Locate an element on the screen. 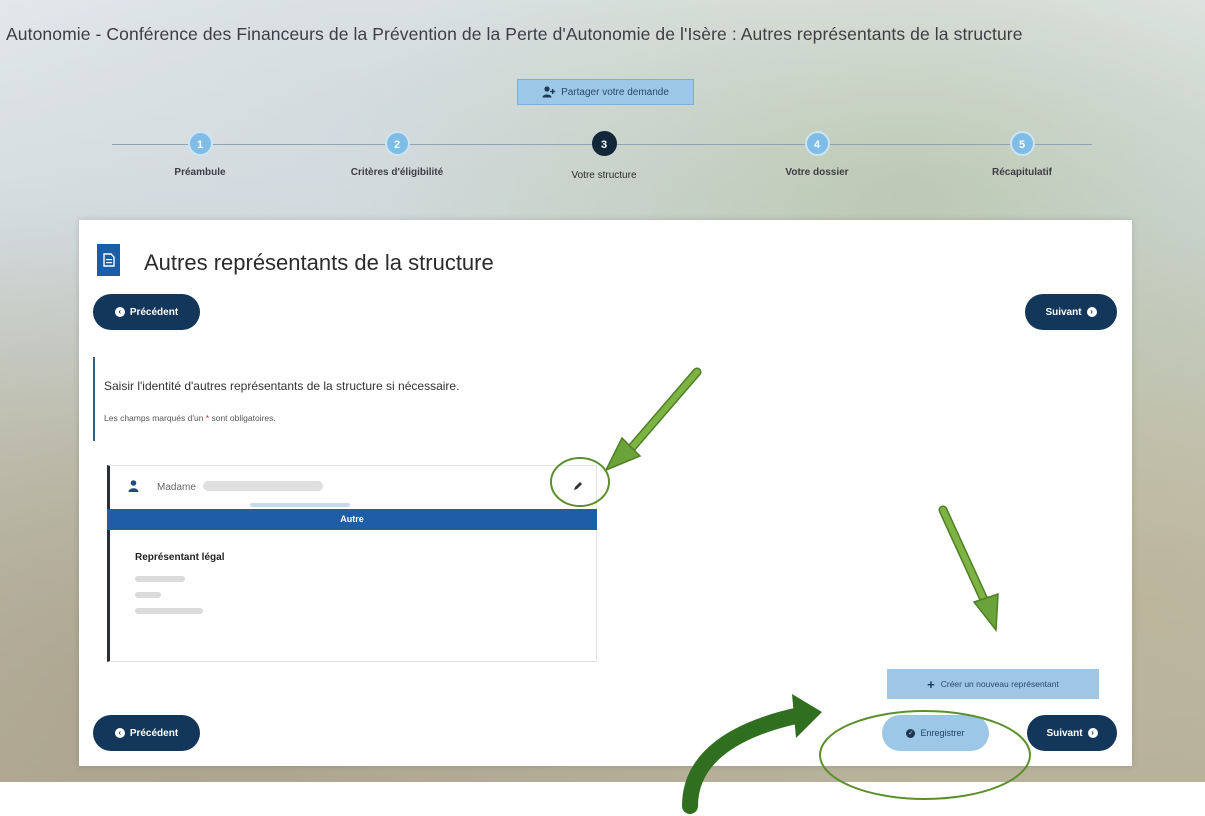 This screenshot has height=816, width=1205. step-votre-structure: 3 Votre structure is located at coordinates (604, 156).